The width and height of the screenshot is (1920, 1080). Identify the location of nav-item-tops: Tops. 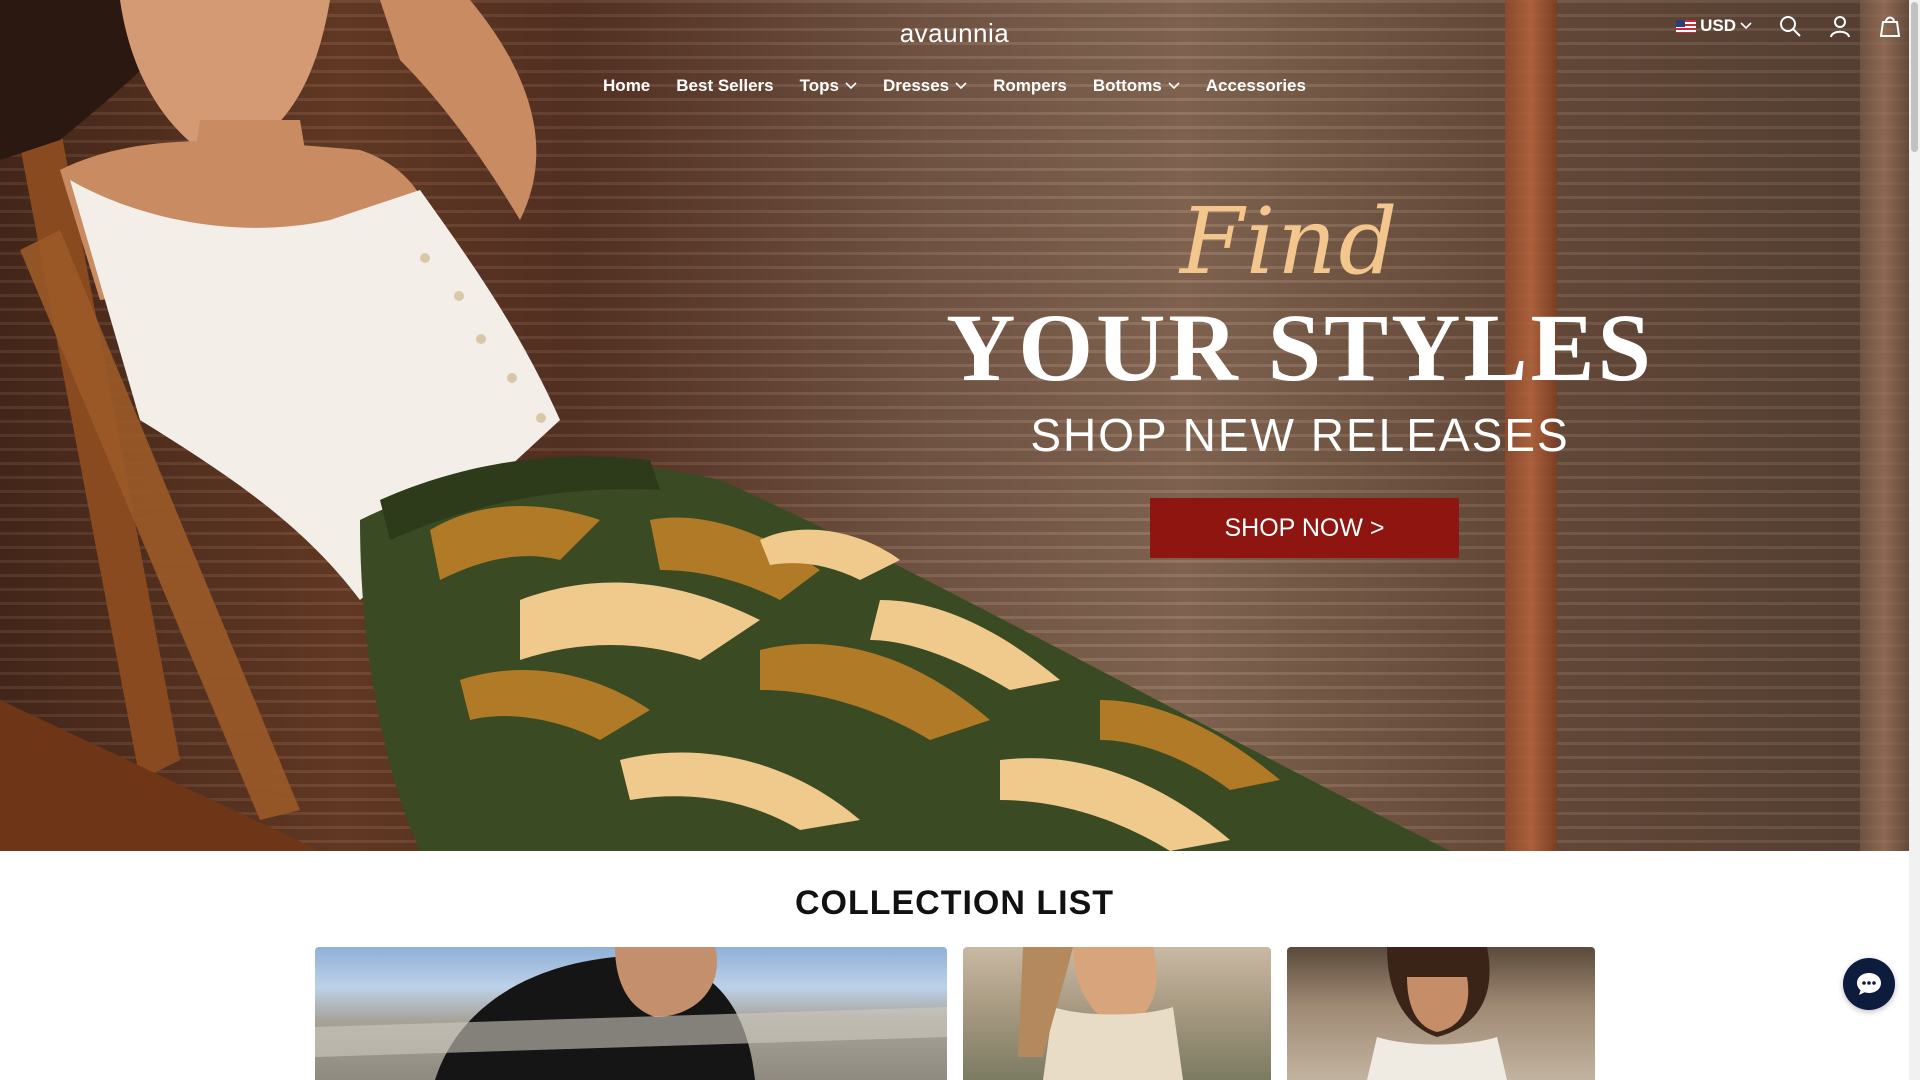
(828, 86).